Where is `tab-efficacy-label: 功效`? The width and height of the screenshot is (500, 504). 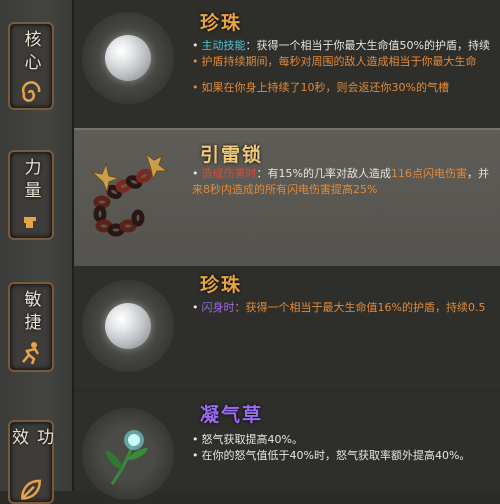
tab-efficacy-label: 功效 is located at coordinates (30, 439).